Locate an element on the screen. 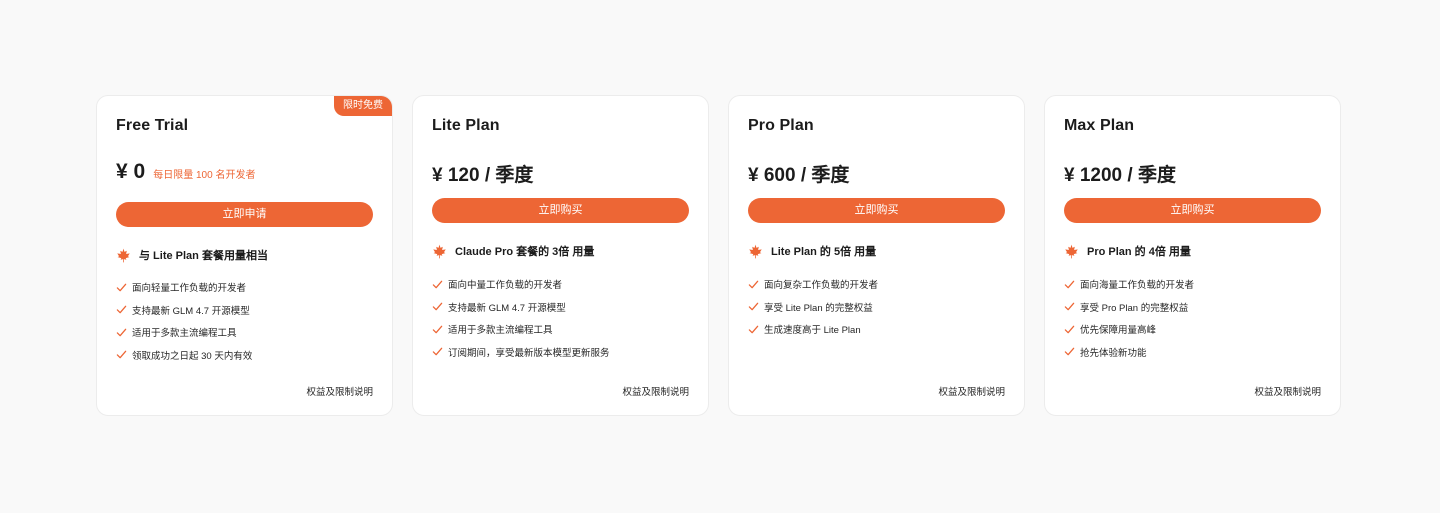  feature-item: 抢先体验新功能 is located at coordinates (1129, 352).